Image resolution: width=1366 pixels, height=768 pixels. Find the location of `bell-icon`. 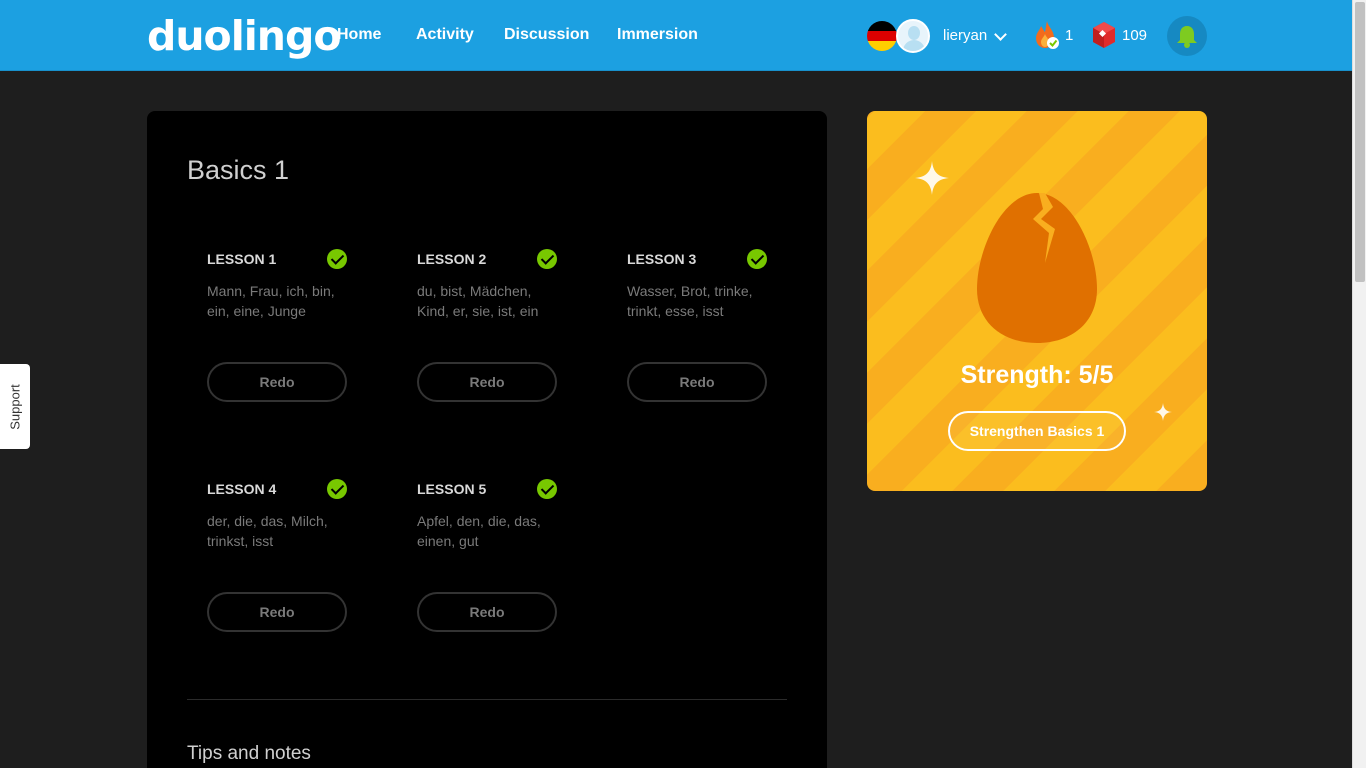

bell-icon is located at coordinates (1187, 37).